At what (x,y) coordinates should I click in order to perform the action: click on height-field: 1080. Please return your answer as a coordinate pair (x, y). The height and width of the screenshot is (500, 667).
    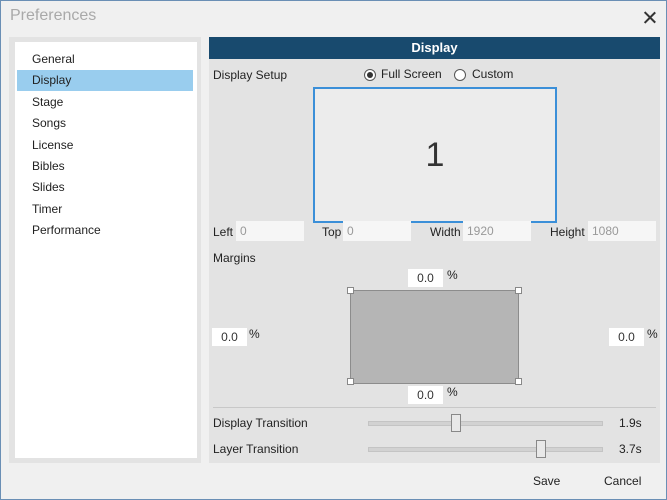
    Looking at the image, I should click on (622, 231).